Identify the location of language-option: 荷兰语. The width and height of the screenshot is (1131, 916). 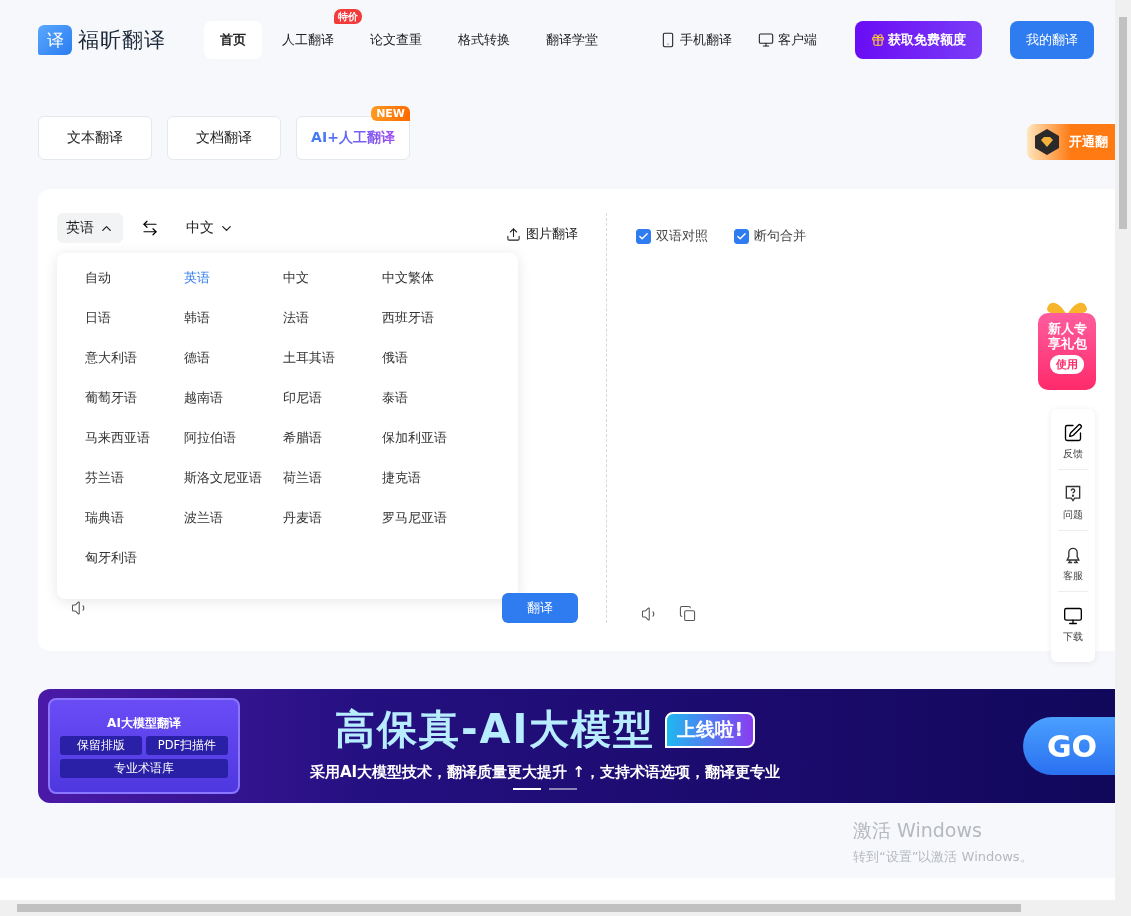
(332, 490).